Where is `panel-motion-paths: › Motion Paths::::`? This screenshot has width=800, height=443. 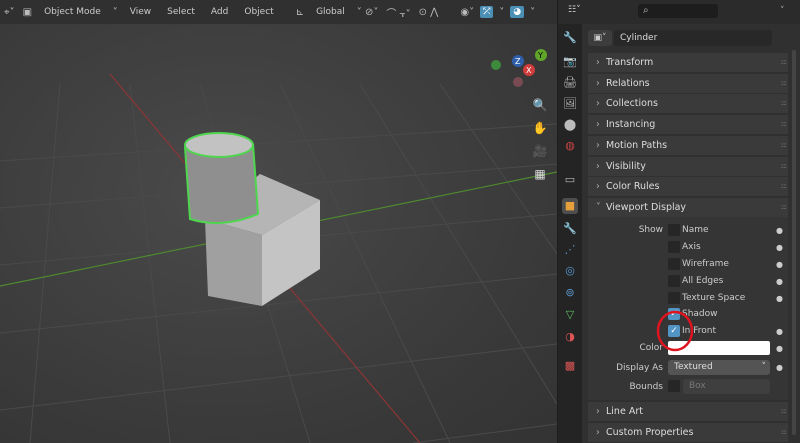
panel-motion-paths: › Motion Paths:::: is located at coordinates (688, 145).